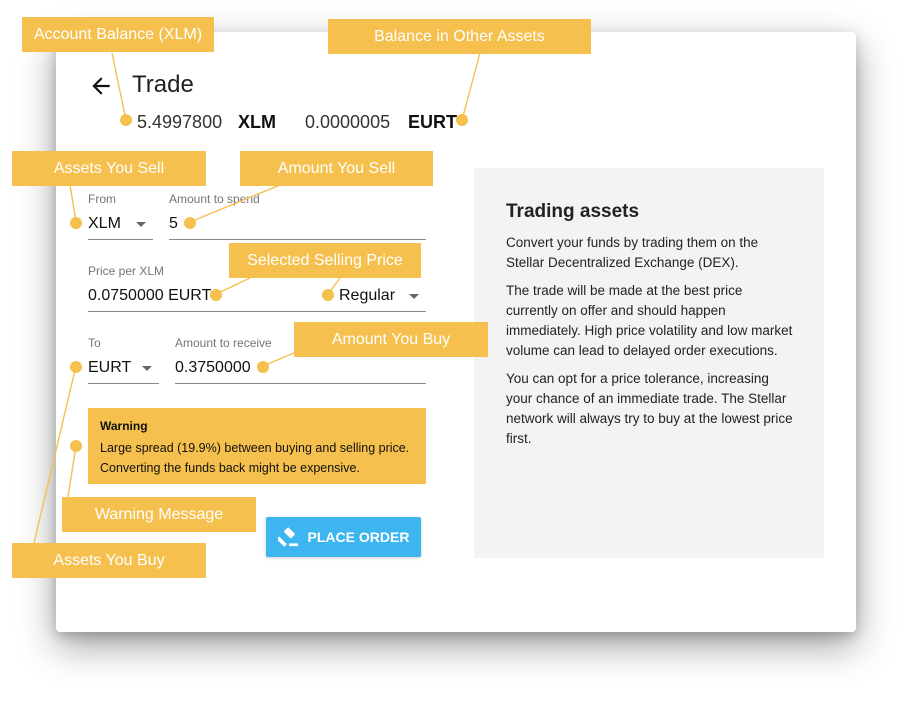 Image resolution: width=912 pixels, height=712 pixels. I want to click on back-arrow-icon, so click(101, 86).